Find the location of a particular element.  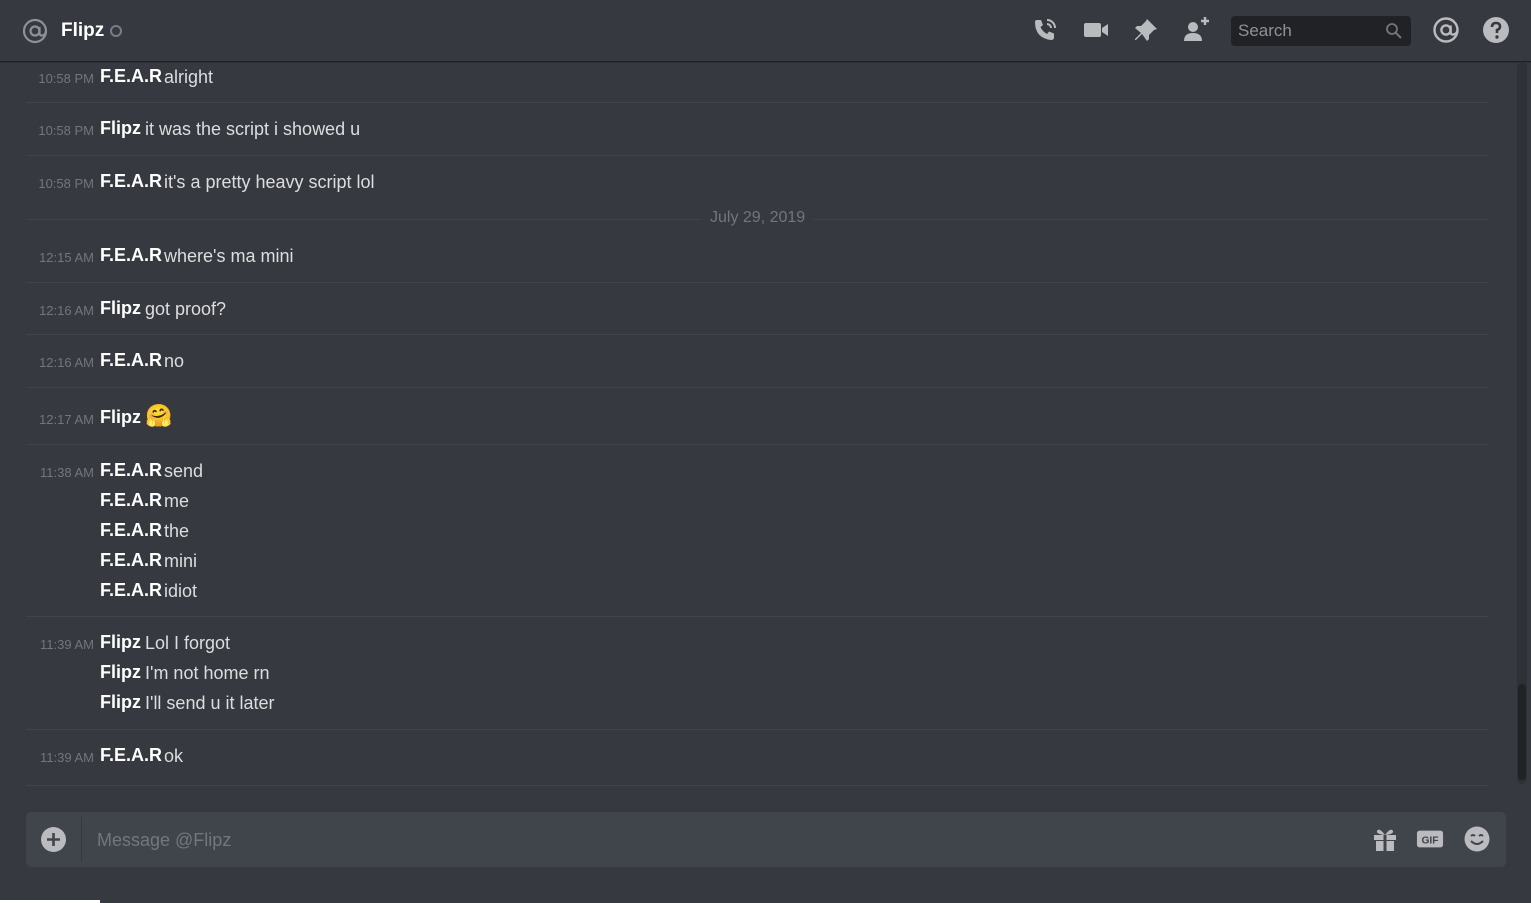

gift-icon is located at coordinates (1385, 839).